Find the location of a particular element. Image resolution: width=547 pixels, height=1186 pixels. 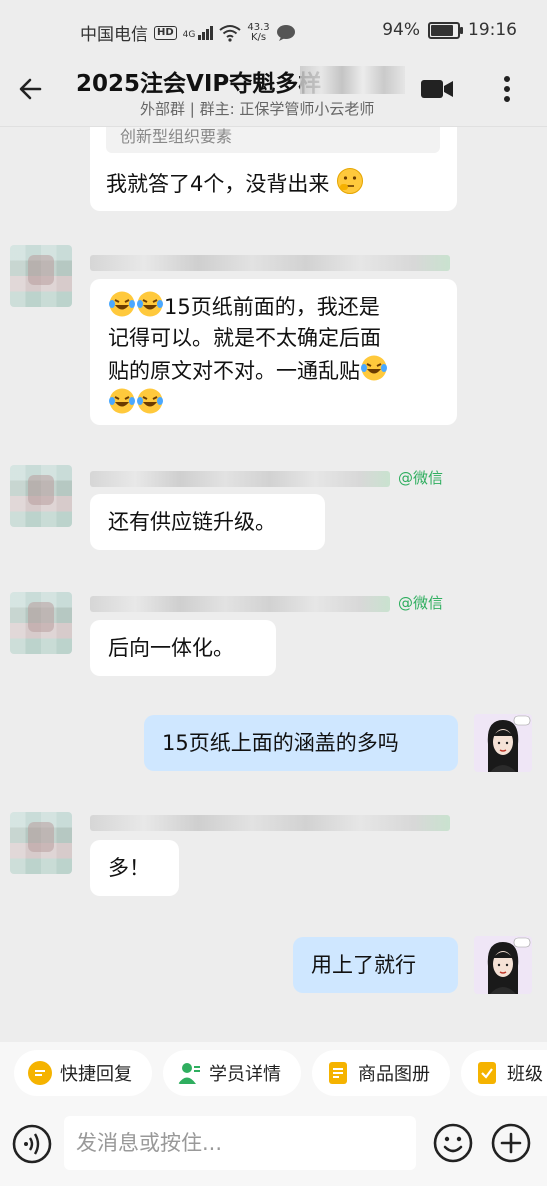

status-right: 94% 19:16 is located at coordinates (449, 30).